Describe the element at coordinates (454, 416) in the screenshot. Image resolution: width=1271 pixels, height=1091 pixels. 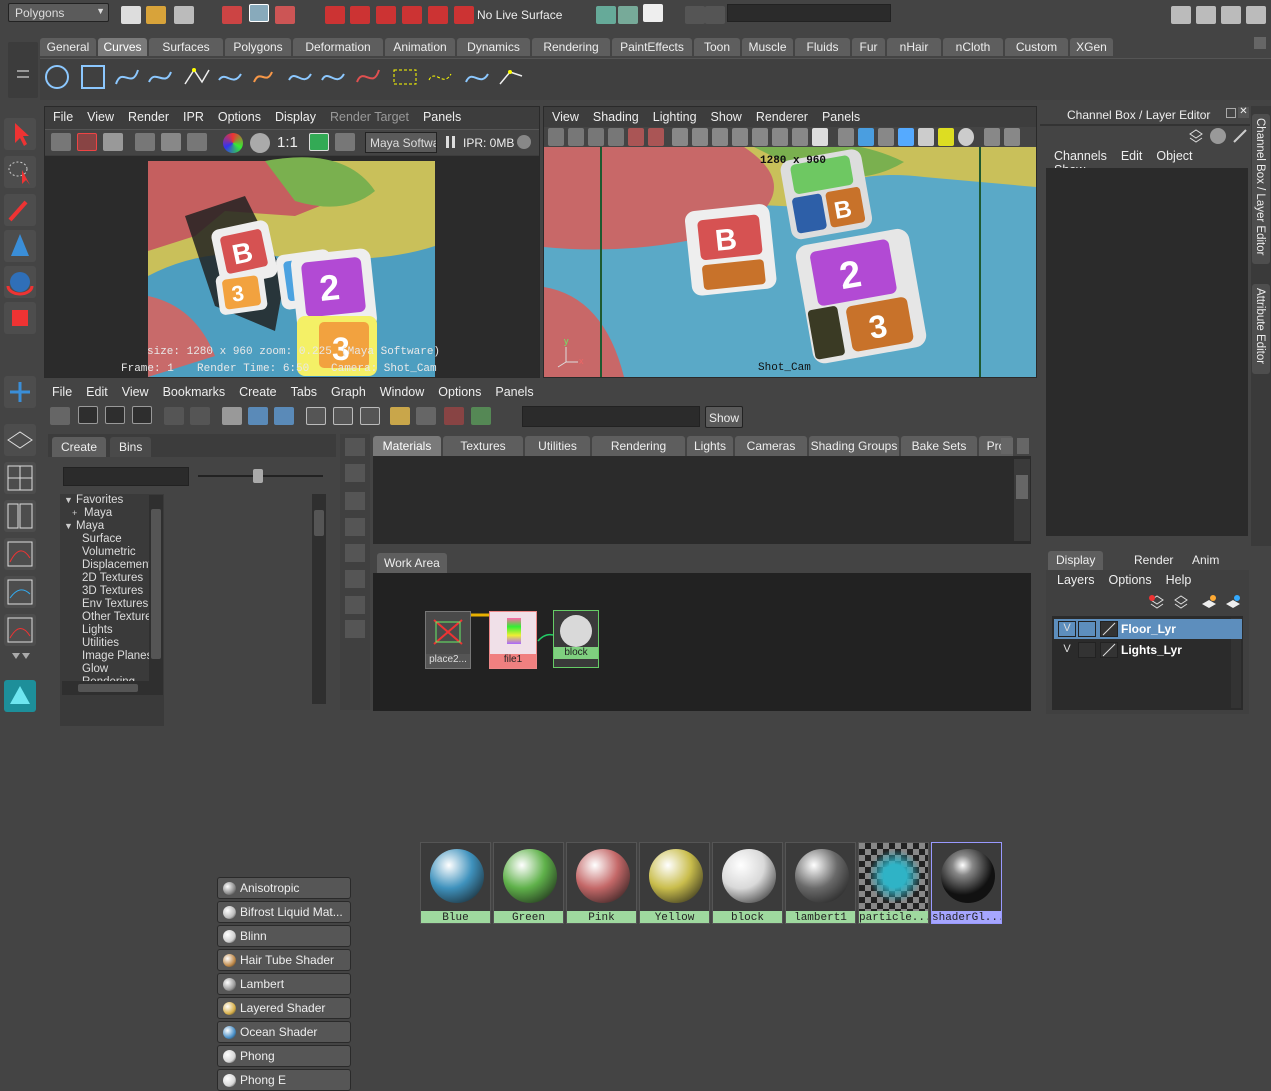
I see `render-swatch-icon` at that location.